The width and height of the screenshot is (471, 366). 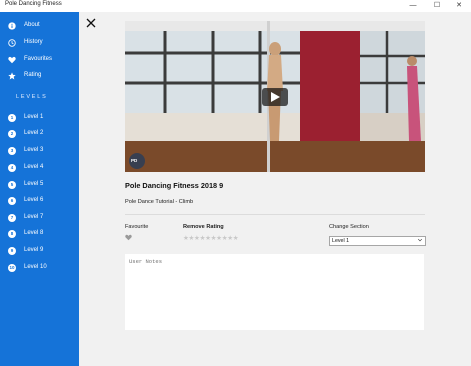 I want to click on sidebar-item-level-2: 2 Level 2, so click(x=39, y=135).